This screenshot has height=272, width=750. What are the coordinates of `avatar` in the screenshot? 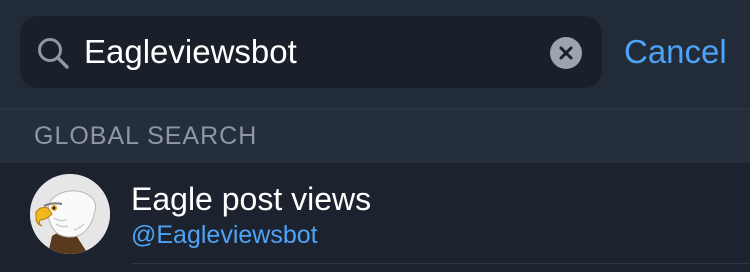 It's located at (70, 214).